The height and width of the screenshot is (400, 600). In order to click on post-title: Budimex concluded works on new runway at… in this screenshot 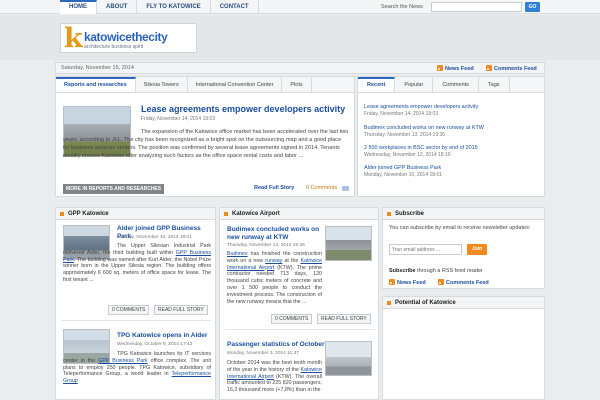, I will do `click(274, 233)`.